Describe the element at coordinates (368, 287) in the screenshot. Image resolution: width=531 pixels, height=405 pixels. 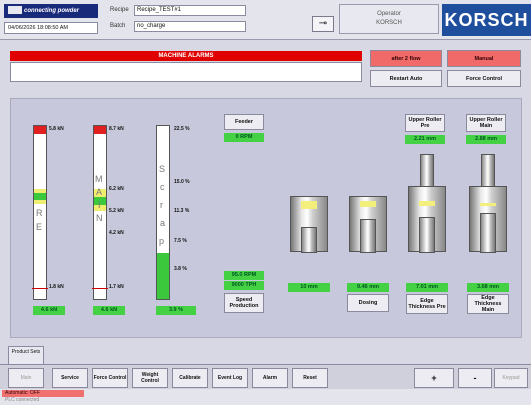
I see `dosing-value: 9.46 mm` at that location.